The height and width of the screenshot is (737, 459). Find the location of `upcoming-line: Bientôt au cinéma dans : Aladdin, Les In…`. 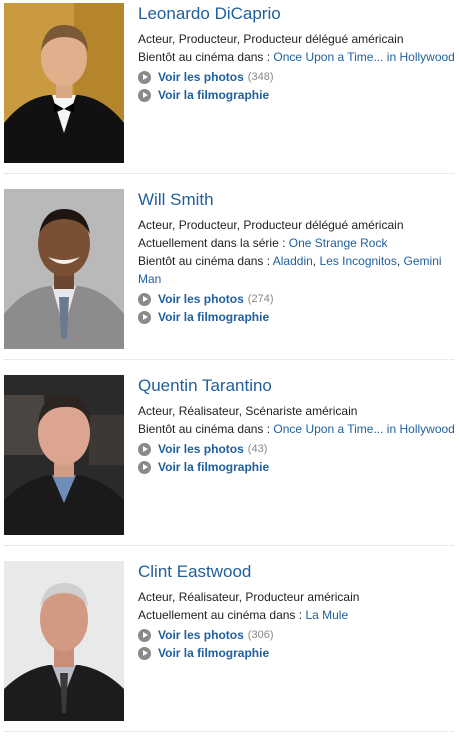

upcoming-line: Bientôt au cinéma dans : Aladdin, Les In… is located at coordinates (290, 270).